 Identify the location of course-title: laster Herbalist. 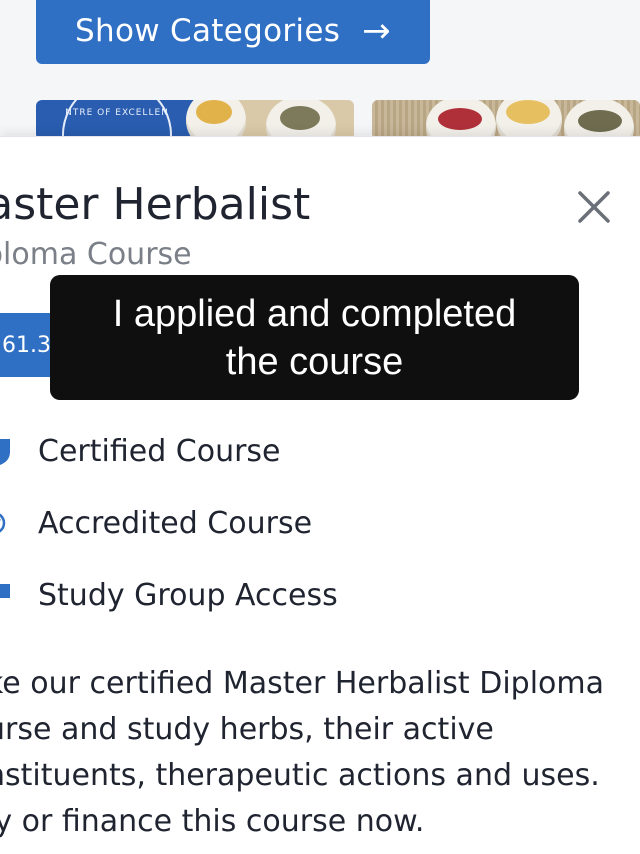
(155, 204).